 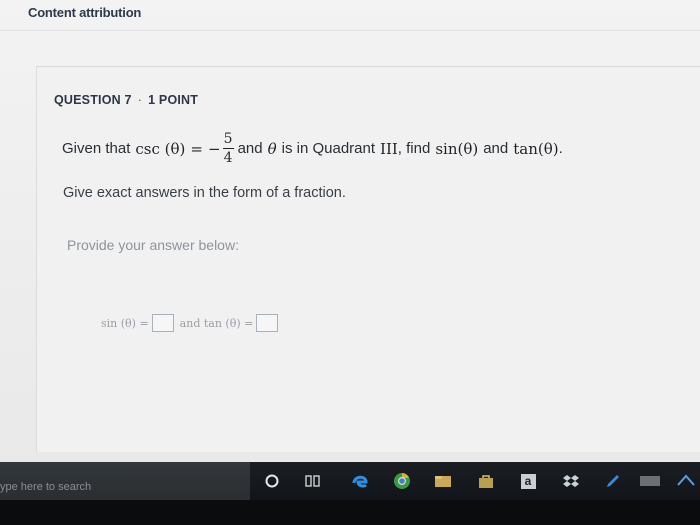 I want to click on divider, so click(x=350, y=30).